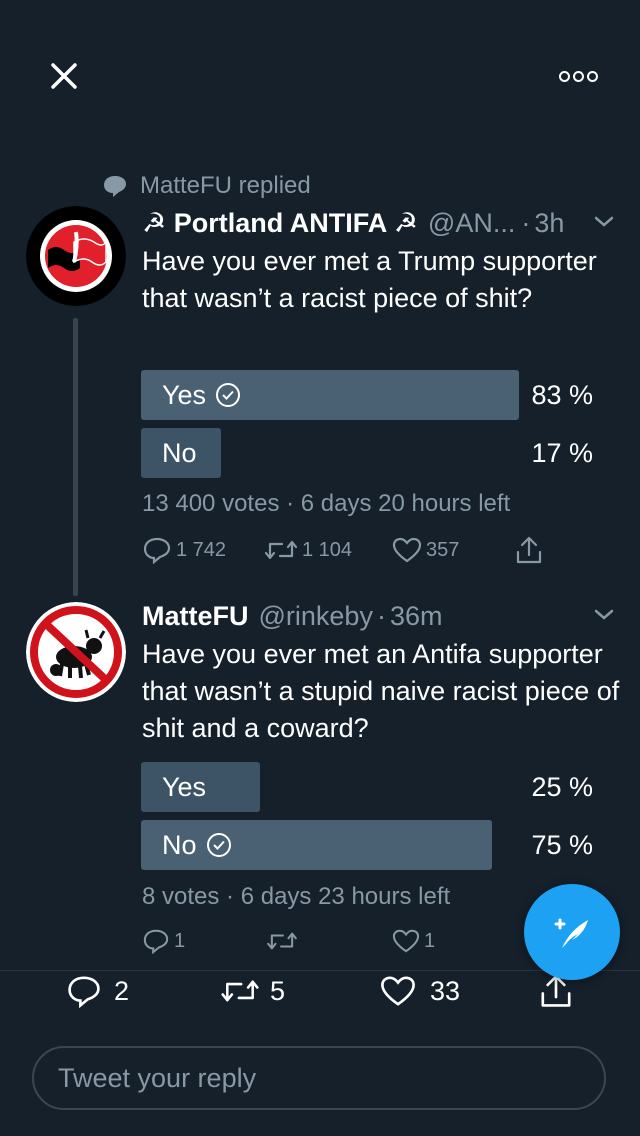  Describe the element at coordinates (75, 457) in the screenshot. I see `thread-connector` at that location.